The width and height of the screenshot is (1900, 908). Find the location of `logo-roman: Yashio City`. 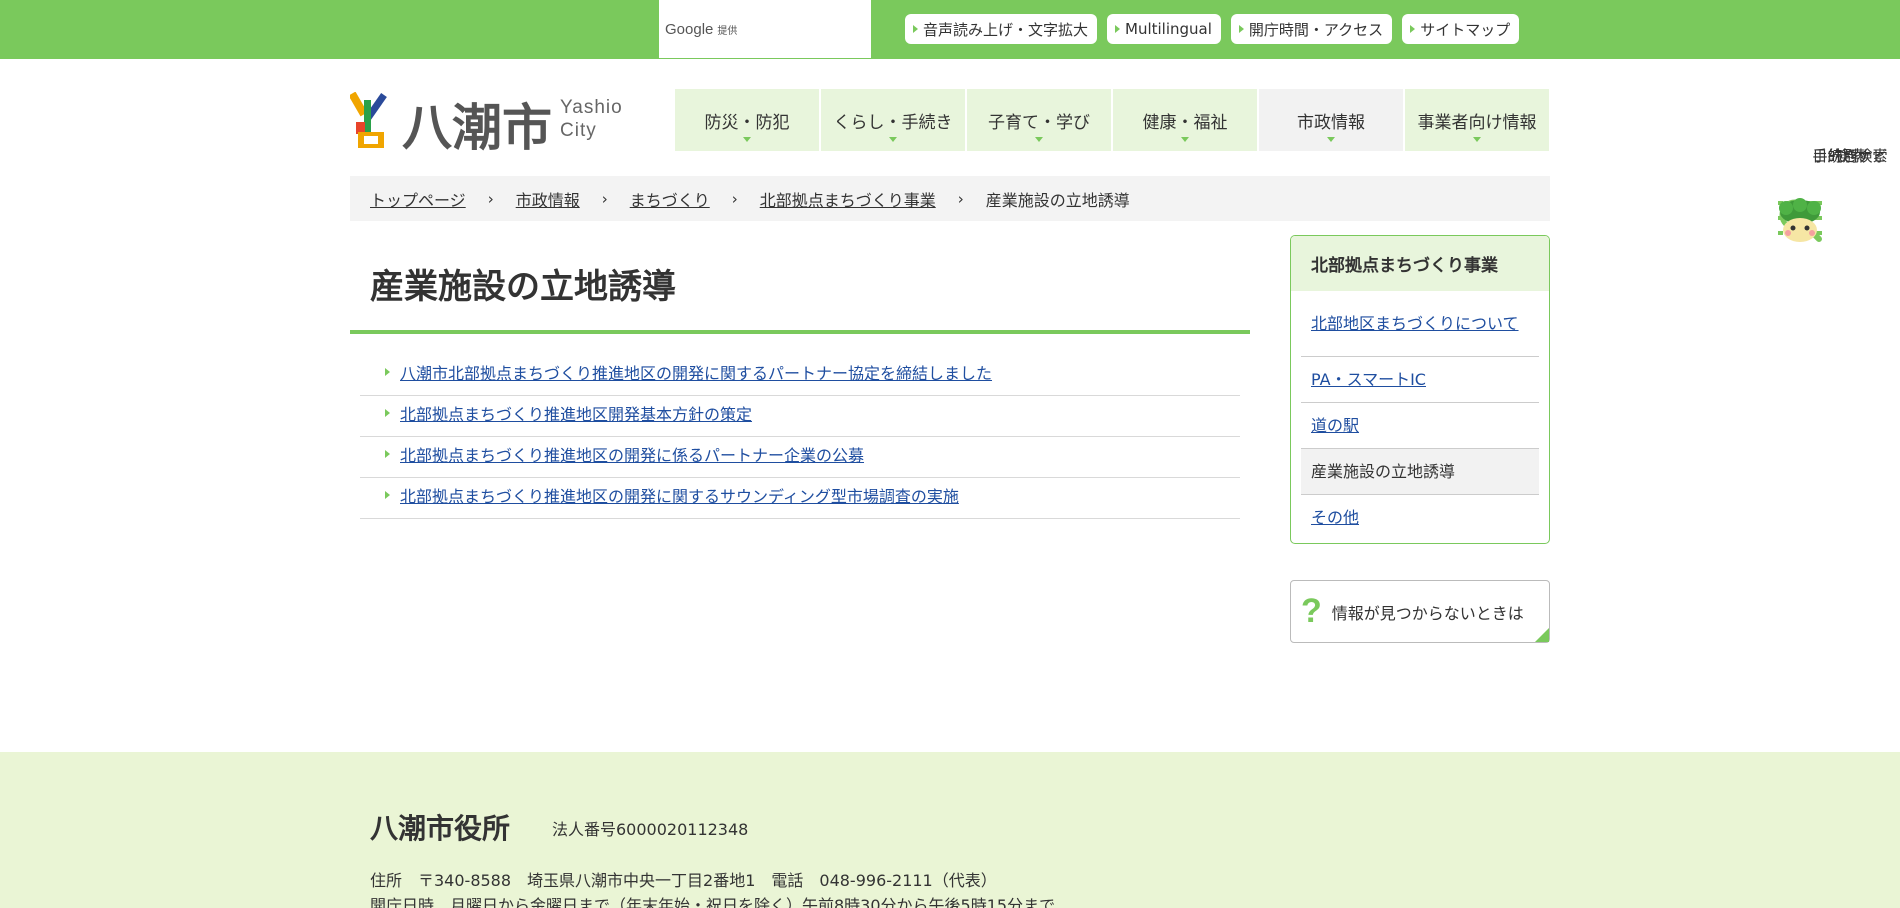

logo-roman: Yashio City is located at coordinates (591, 119).